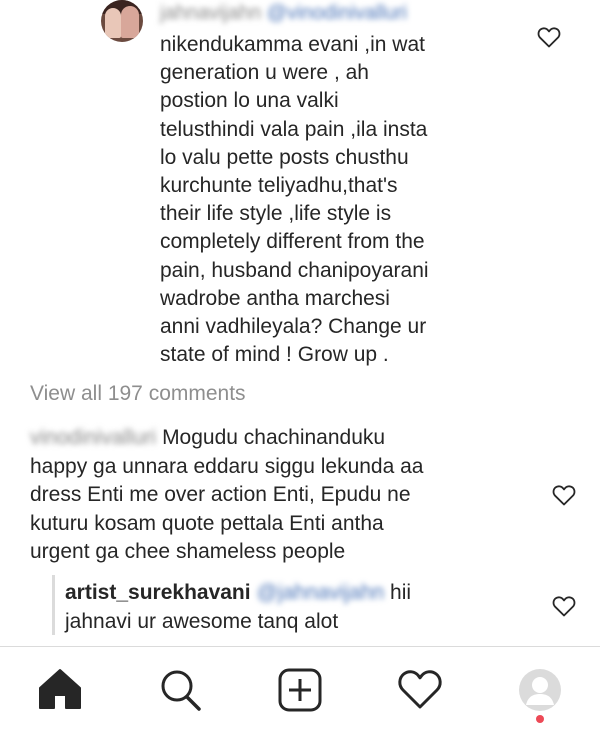 The height and width of the screenshot is (732, 600). What do you see at coordinates (93, 438) in the screenshot?
I see `comment-2-username: vinodinivalluri` at bounding box center [93, 438].